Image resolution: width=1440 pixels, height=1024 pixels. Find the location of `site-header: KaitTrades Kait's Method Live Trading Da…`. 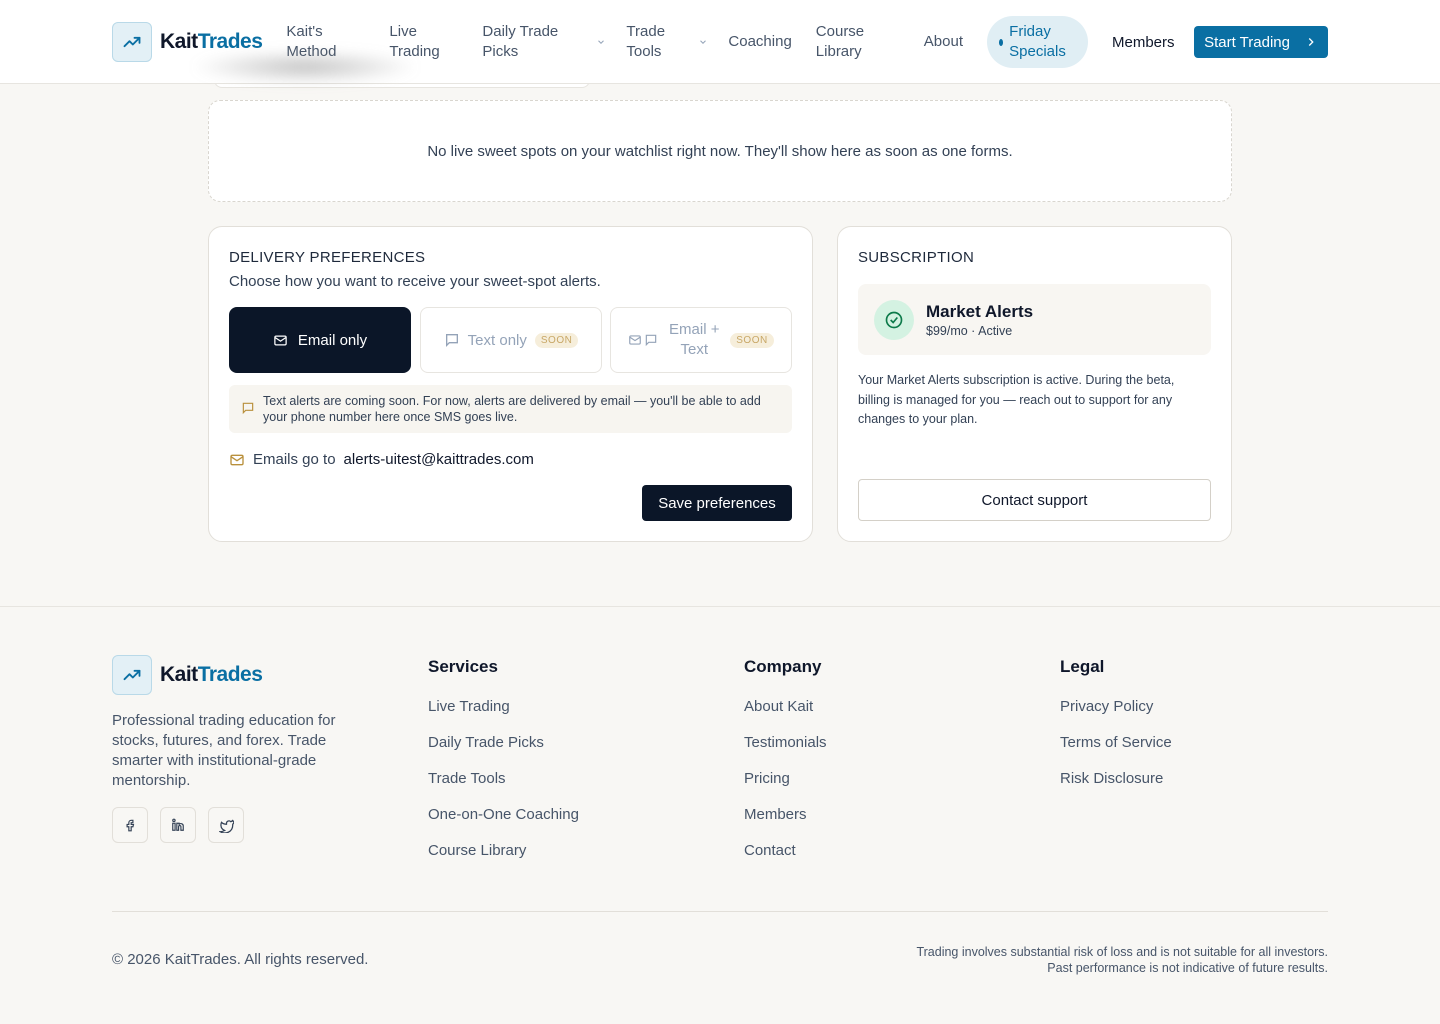

site-header: KaitTrades Kait's Method Live Trading Da… is located at coordinates (720, 42).